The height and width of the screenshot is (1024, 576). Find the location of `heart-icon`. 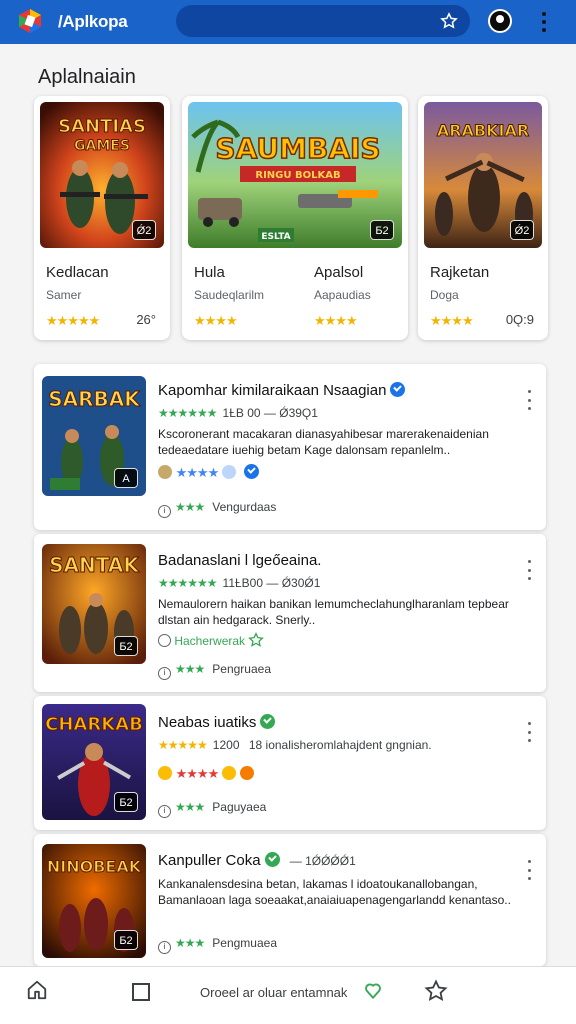

heart-icon is located at coordinates (373, 991).